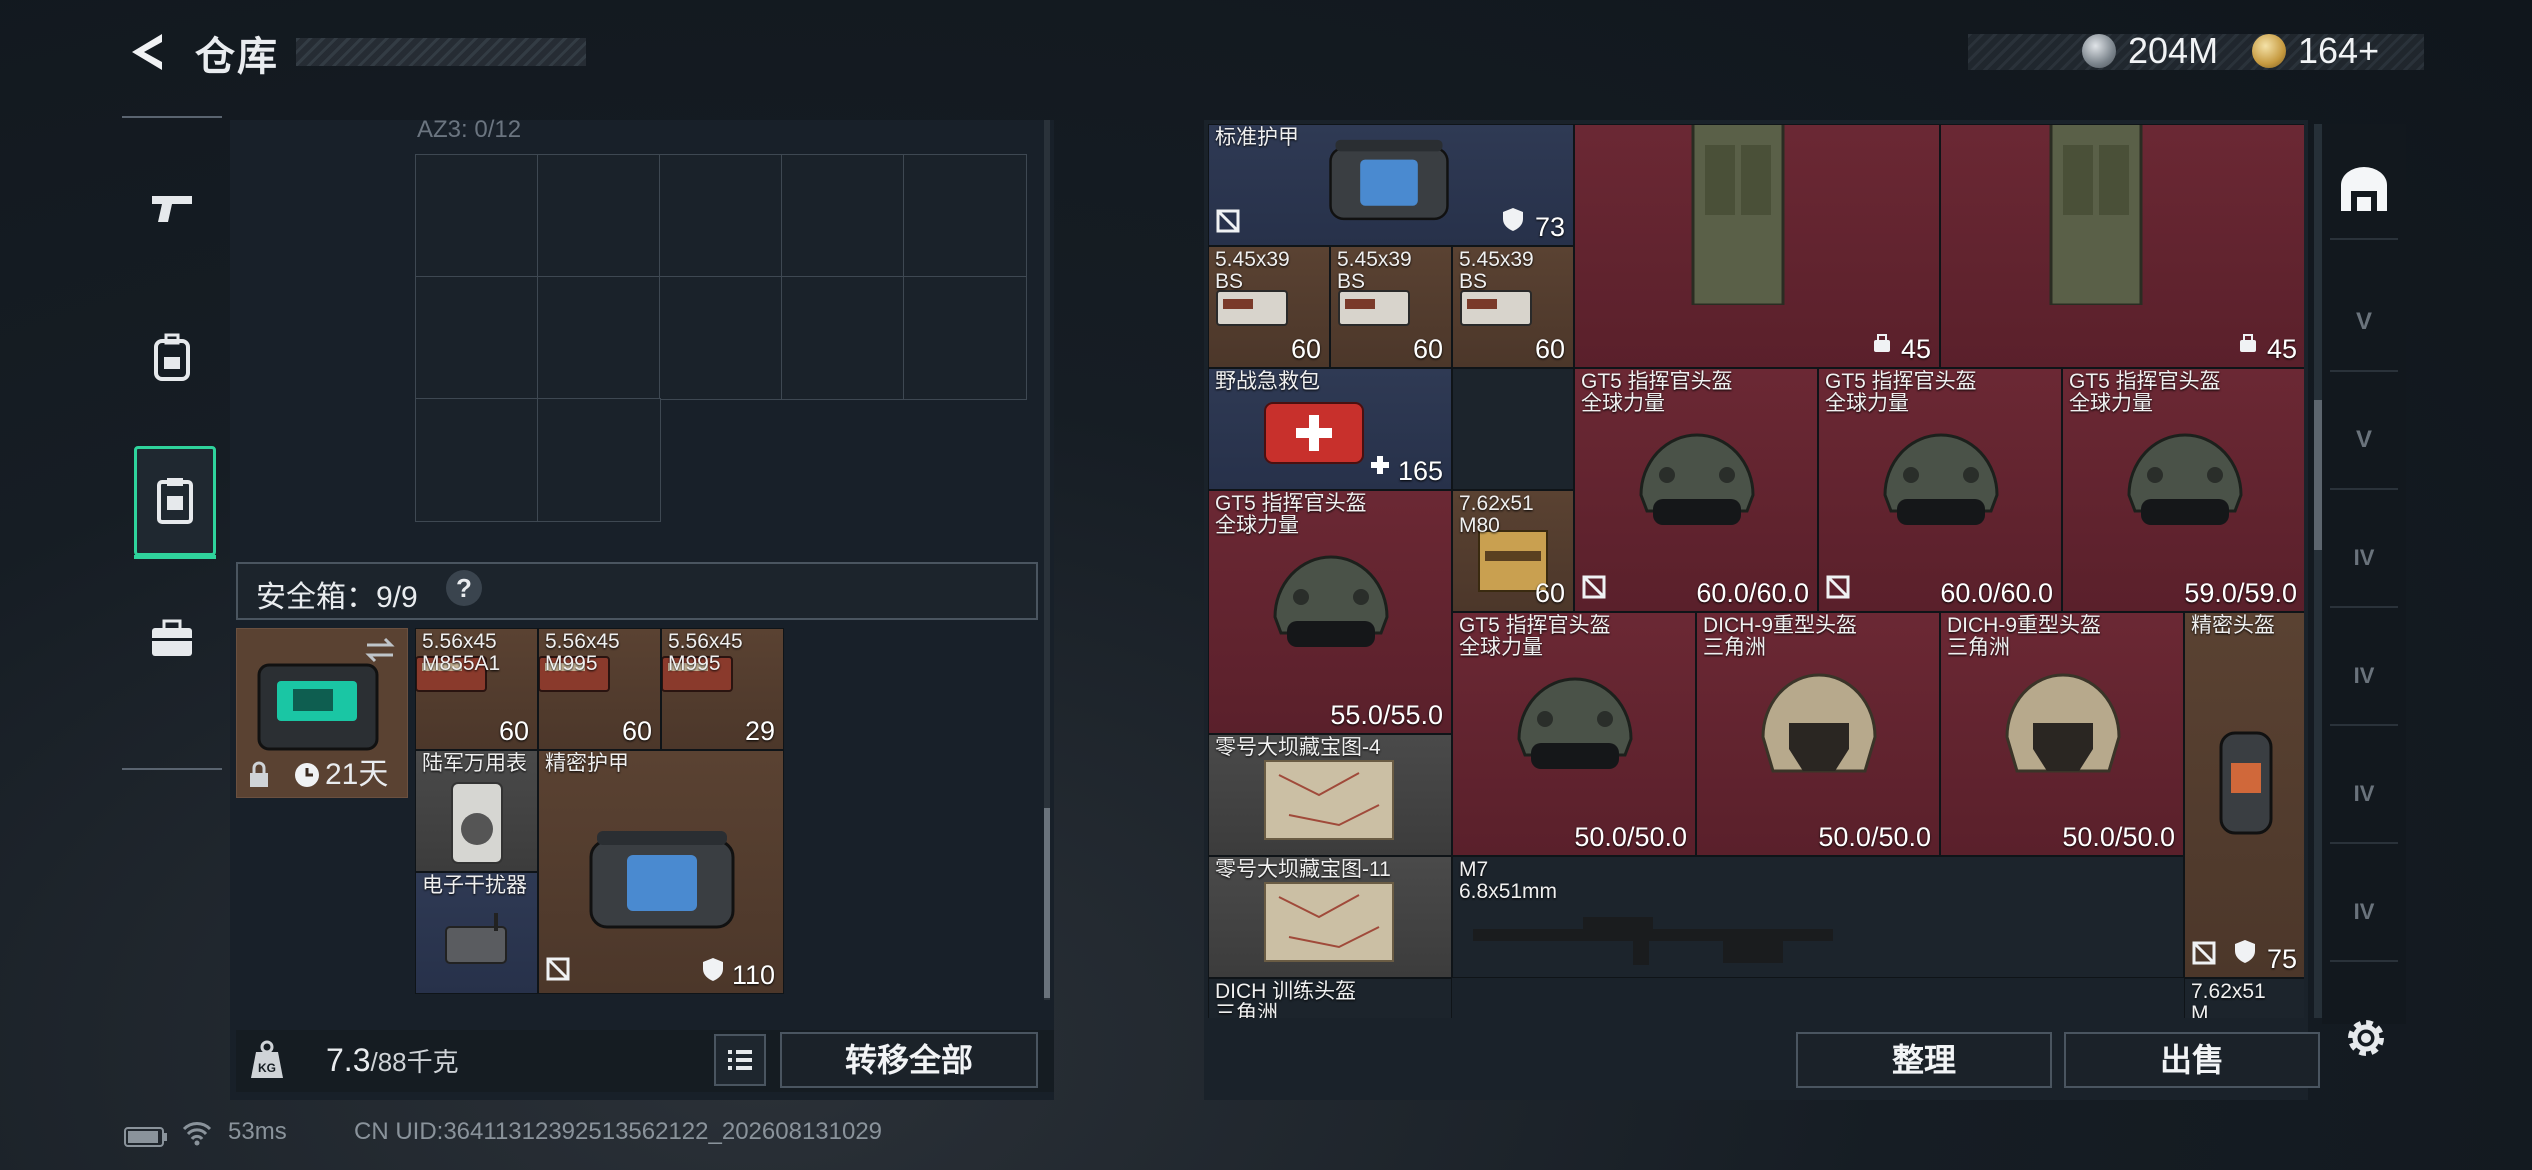 The width and height of the screenshot is (2532, 1170). Describe the element at coordinates (172, 208) in the screenshot. I see `nav-weapons` at that location.